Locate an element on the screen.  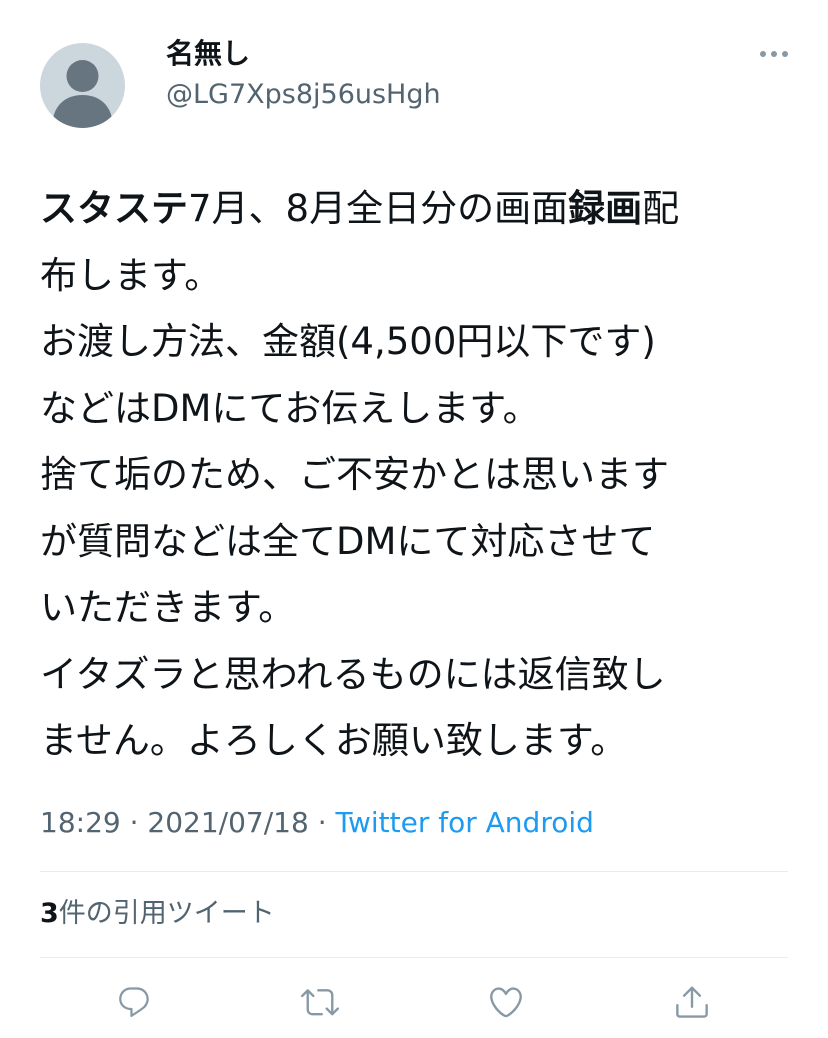
reply-button is located at coordinates (134, 1002).